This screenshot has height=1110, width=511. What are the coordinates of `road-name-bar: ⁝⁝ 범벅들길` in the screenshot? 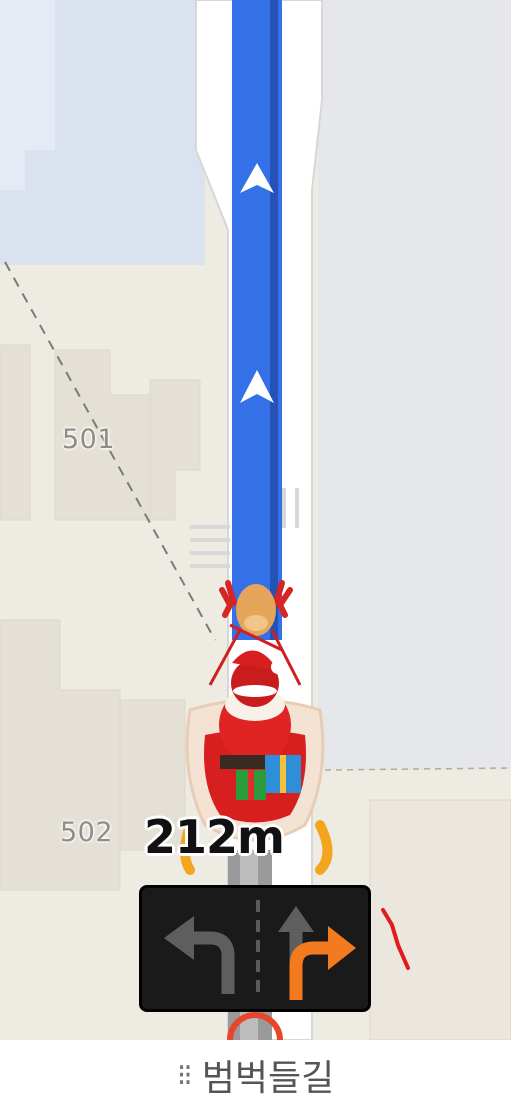 It's located at (255, 1075).